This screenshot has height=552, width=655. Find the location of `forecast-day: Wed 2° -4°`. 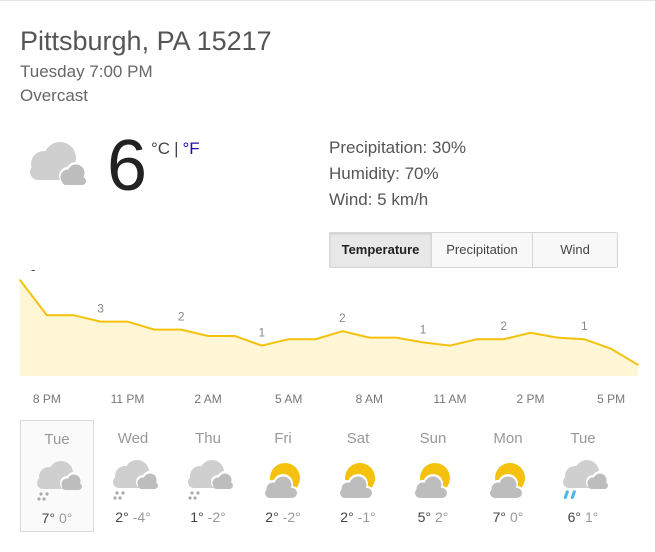

forecast-day: Wed 2° -4° is located at coordinates (133, 476).